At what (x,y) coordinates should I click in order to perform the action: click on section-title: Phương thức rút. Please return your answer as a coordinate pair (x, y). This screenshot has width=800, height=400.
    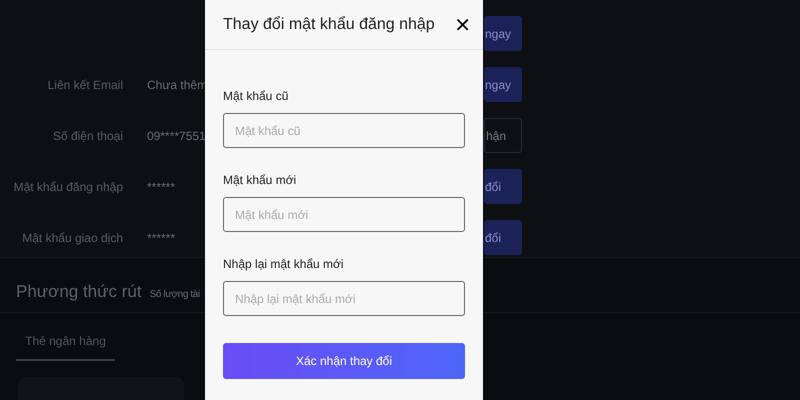
    Looking at the image, I should click on (79, 292).